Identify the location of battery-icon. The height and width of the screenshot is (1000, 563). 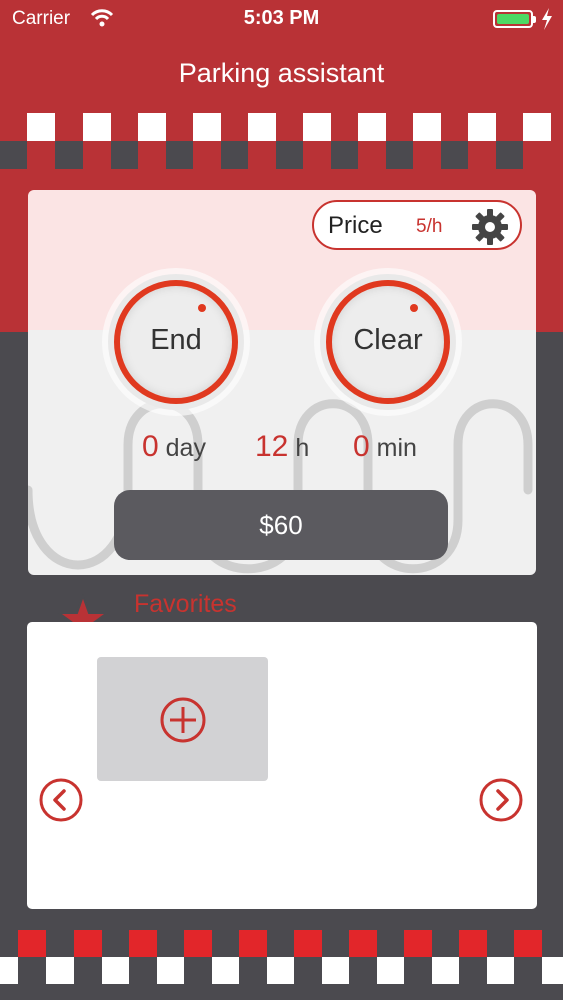
(514, 19).